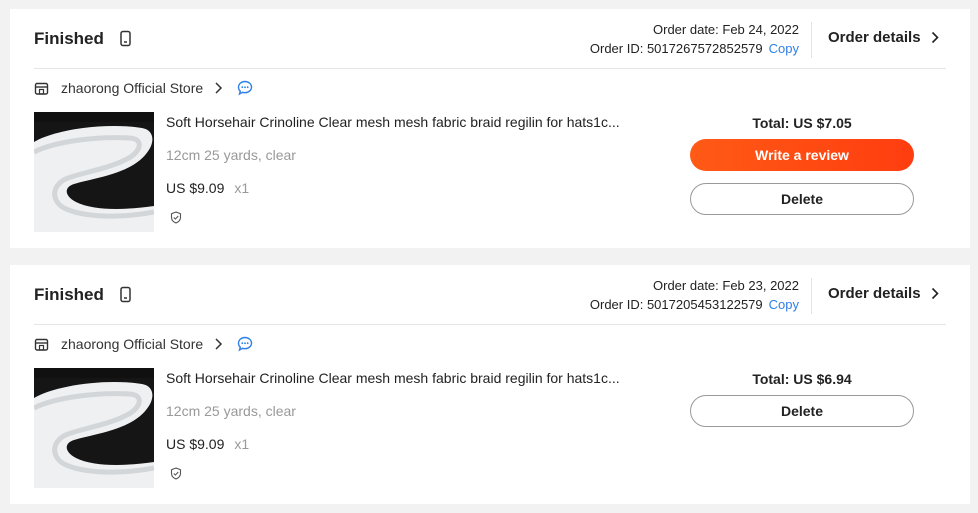 Image resolution: width=978 pixels, height=513 pixels. What do you see at coordinates (802, 379) in the screenshot?
I see `order-total: Total: US $6.94` at bounding box center [802, 379].